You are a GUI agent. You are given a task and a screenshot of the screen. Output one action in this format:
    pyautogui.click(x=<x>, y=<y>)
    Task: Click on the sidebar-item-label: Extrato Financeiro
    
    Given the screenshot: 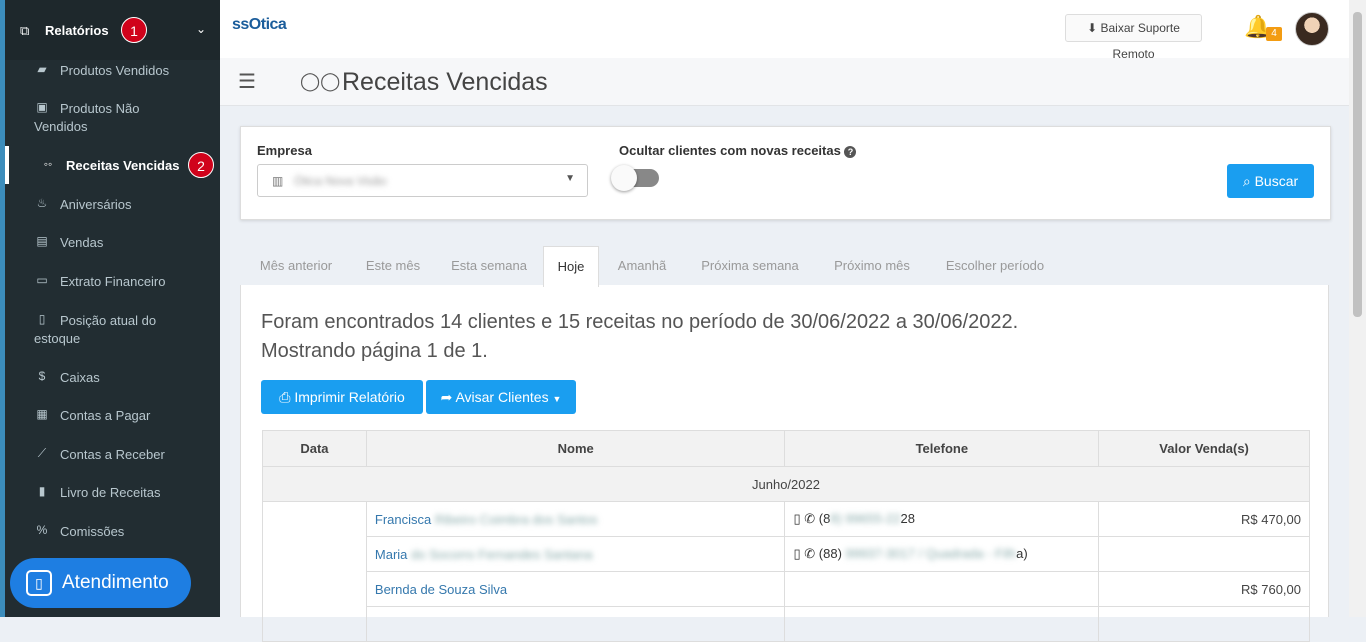 What is the action you would take?
    pyautogui.click(x=113, y=281)
    